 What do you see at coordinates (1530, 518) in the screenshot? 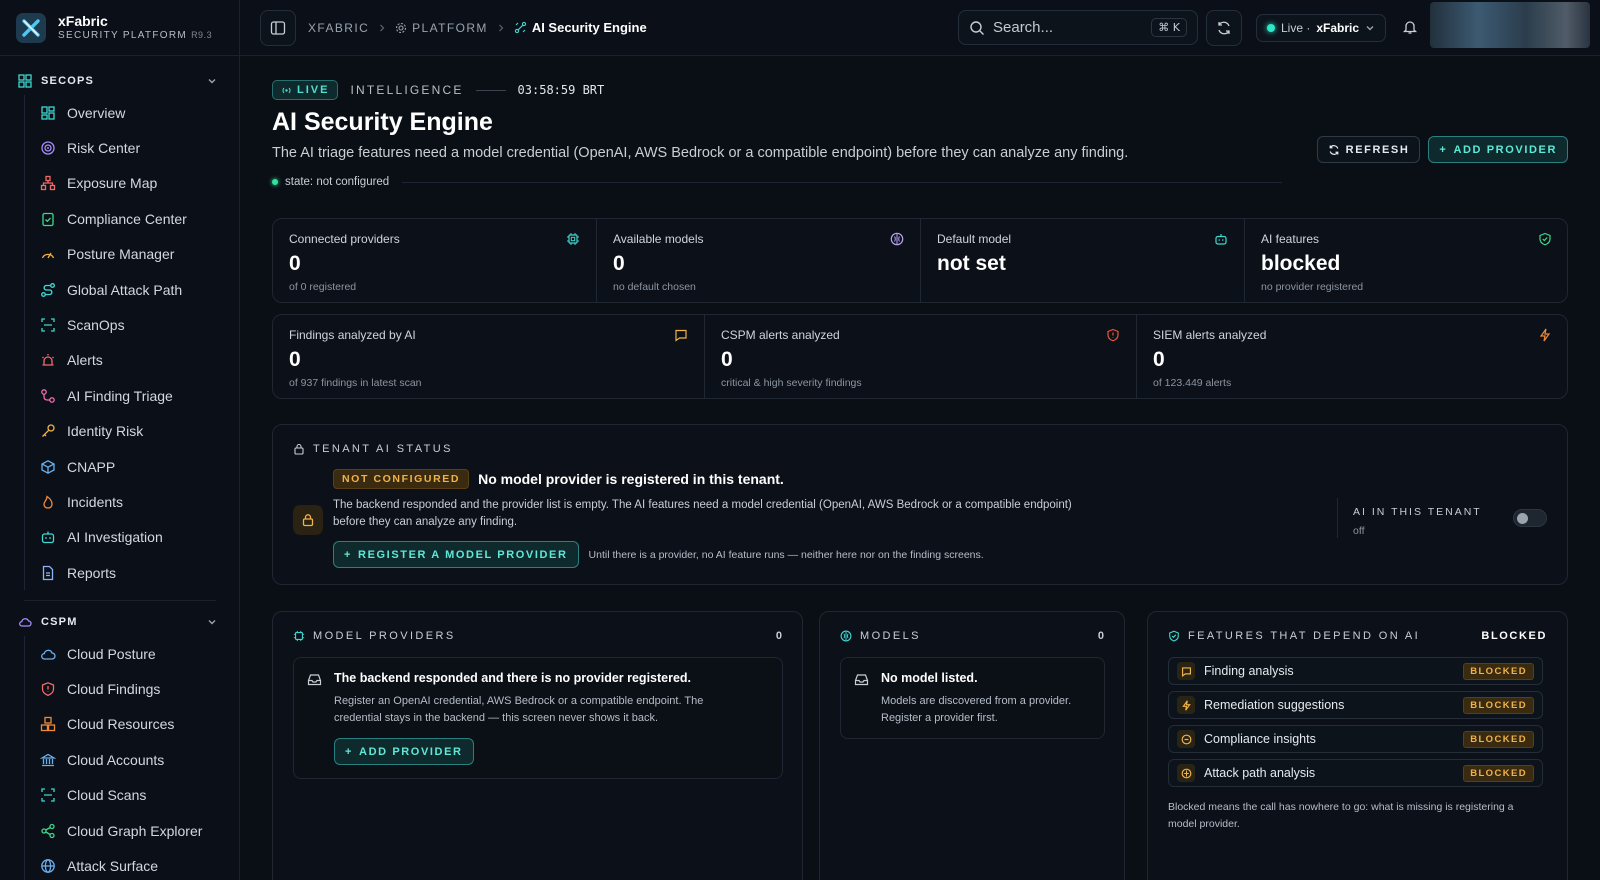
I see `ai-tenant-toggle` at bounding box center [1530, 518].